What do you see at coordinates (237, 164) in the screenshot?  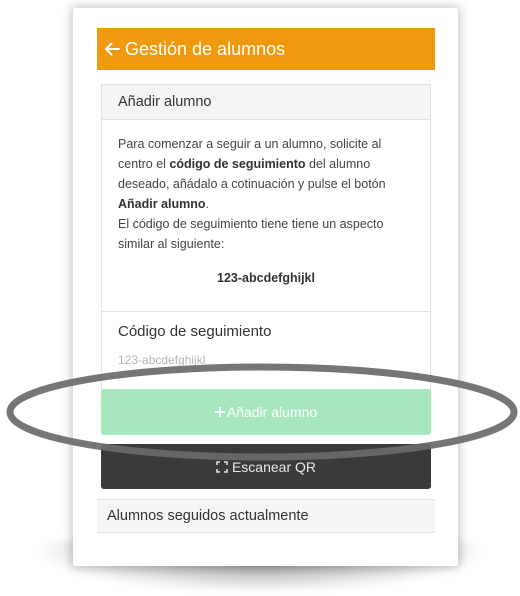 I see `instructions-bold-1: código de seguimiento` at bounding box center [237, 164].